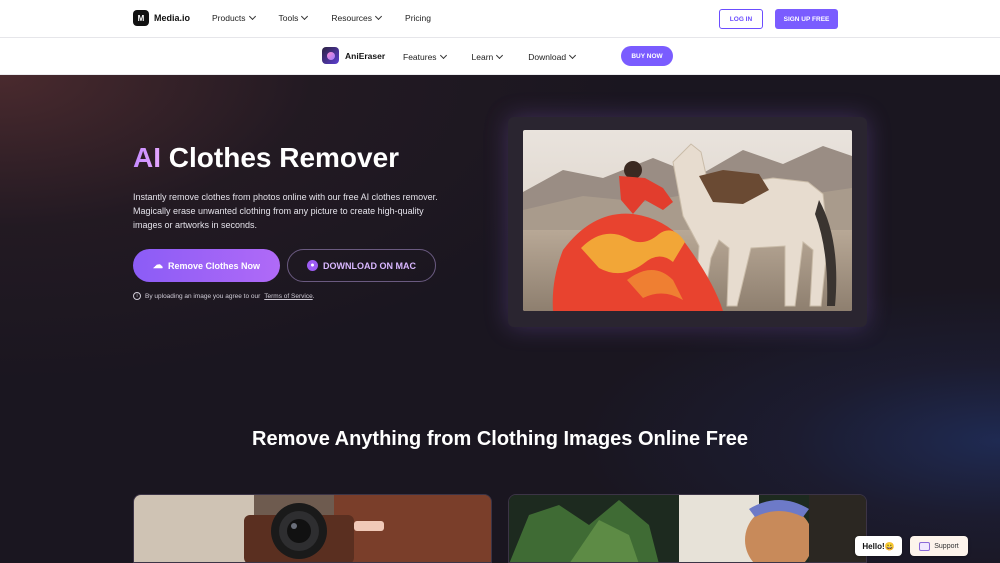  What do you see at coordinates (141, 18) in the screenshot?
I see `media-io-logo-icon: M` at bounding box center [141, 18].